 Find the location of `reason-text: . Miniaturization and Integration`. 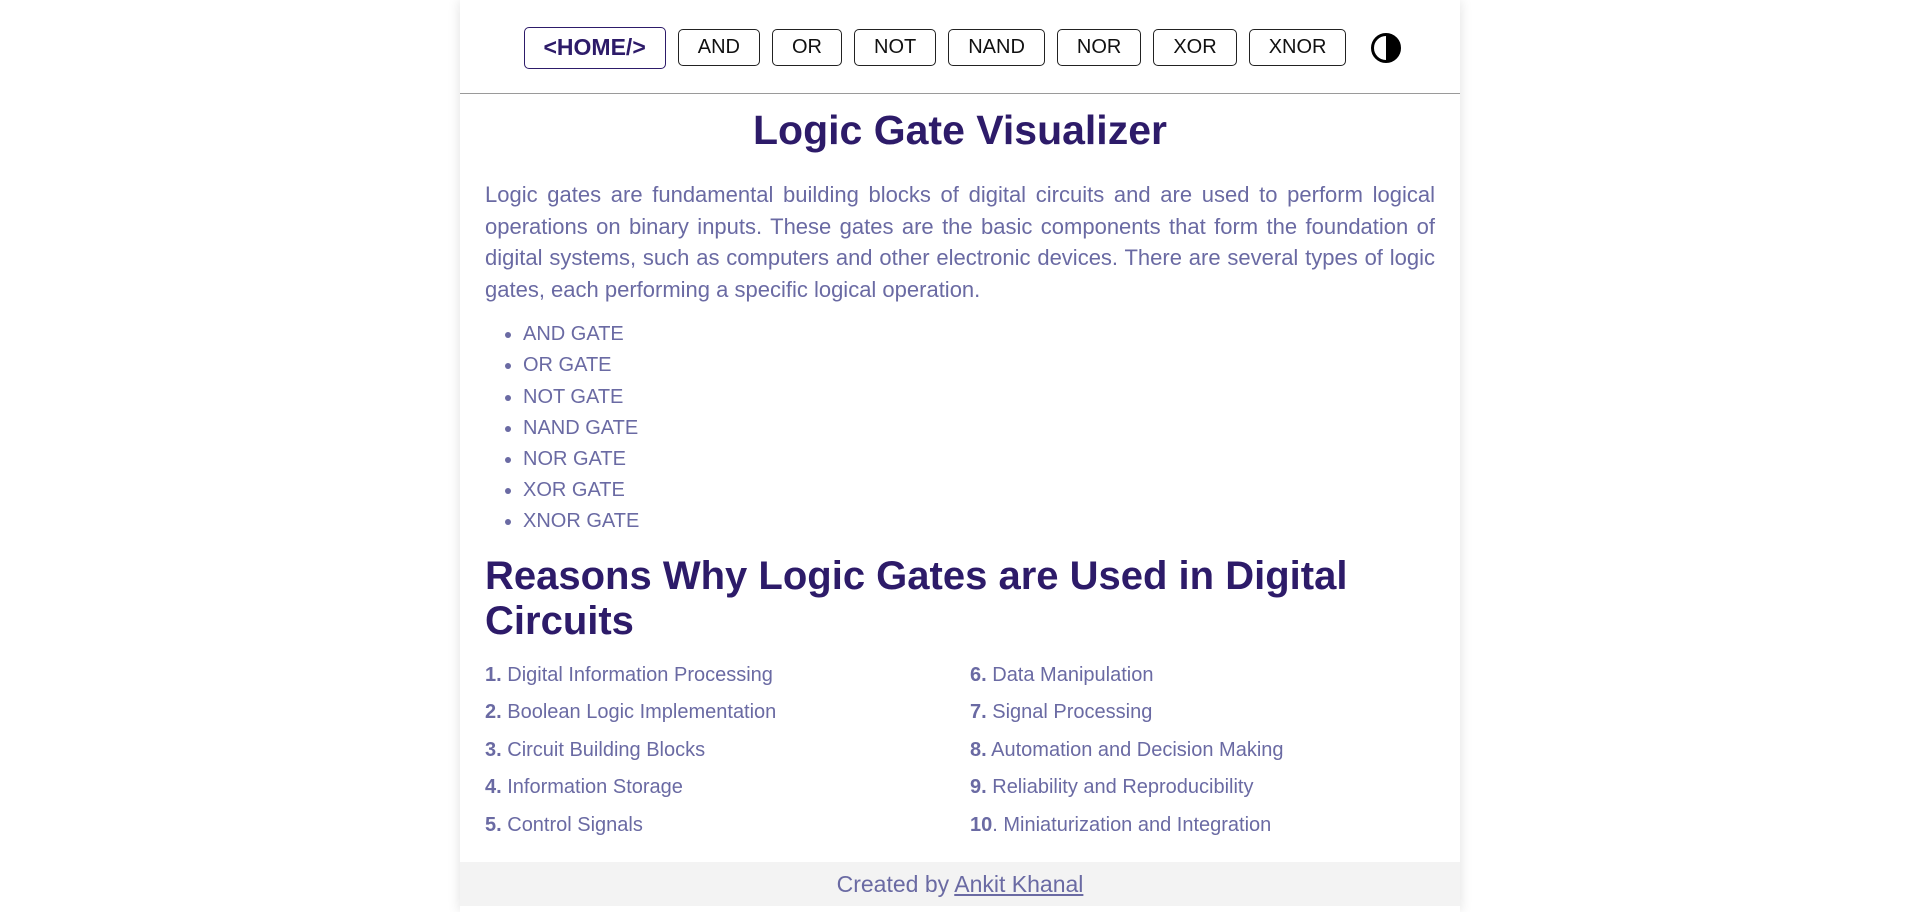

reason-text: . Miniaturization and Integration is located at coordinates (1132, 824).